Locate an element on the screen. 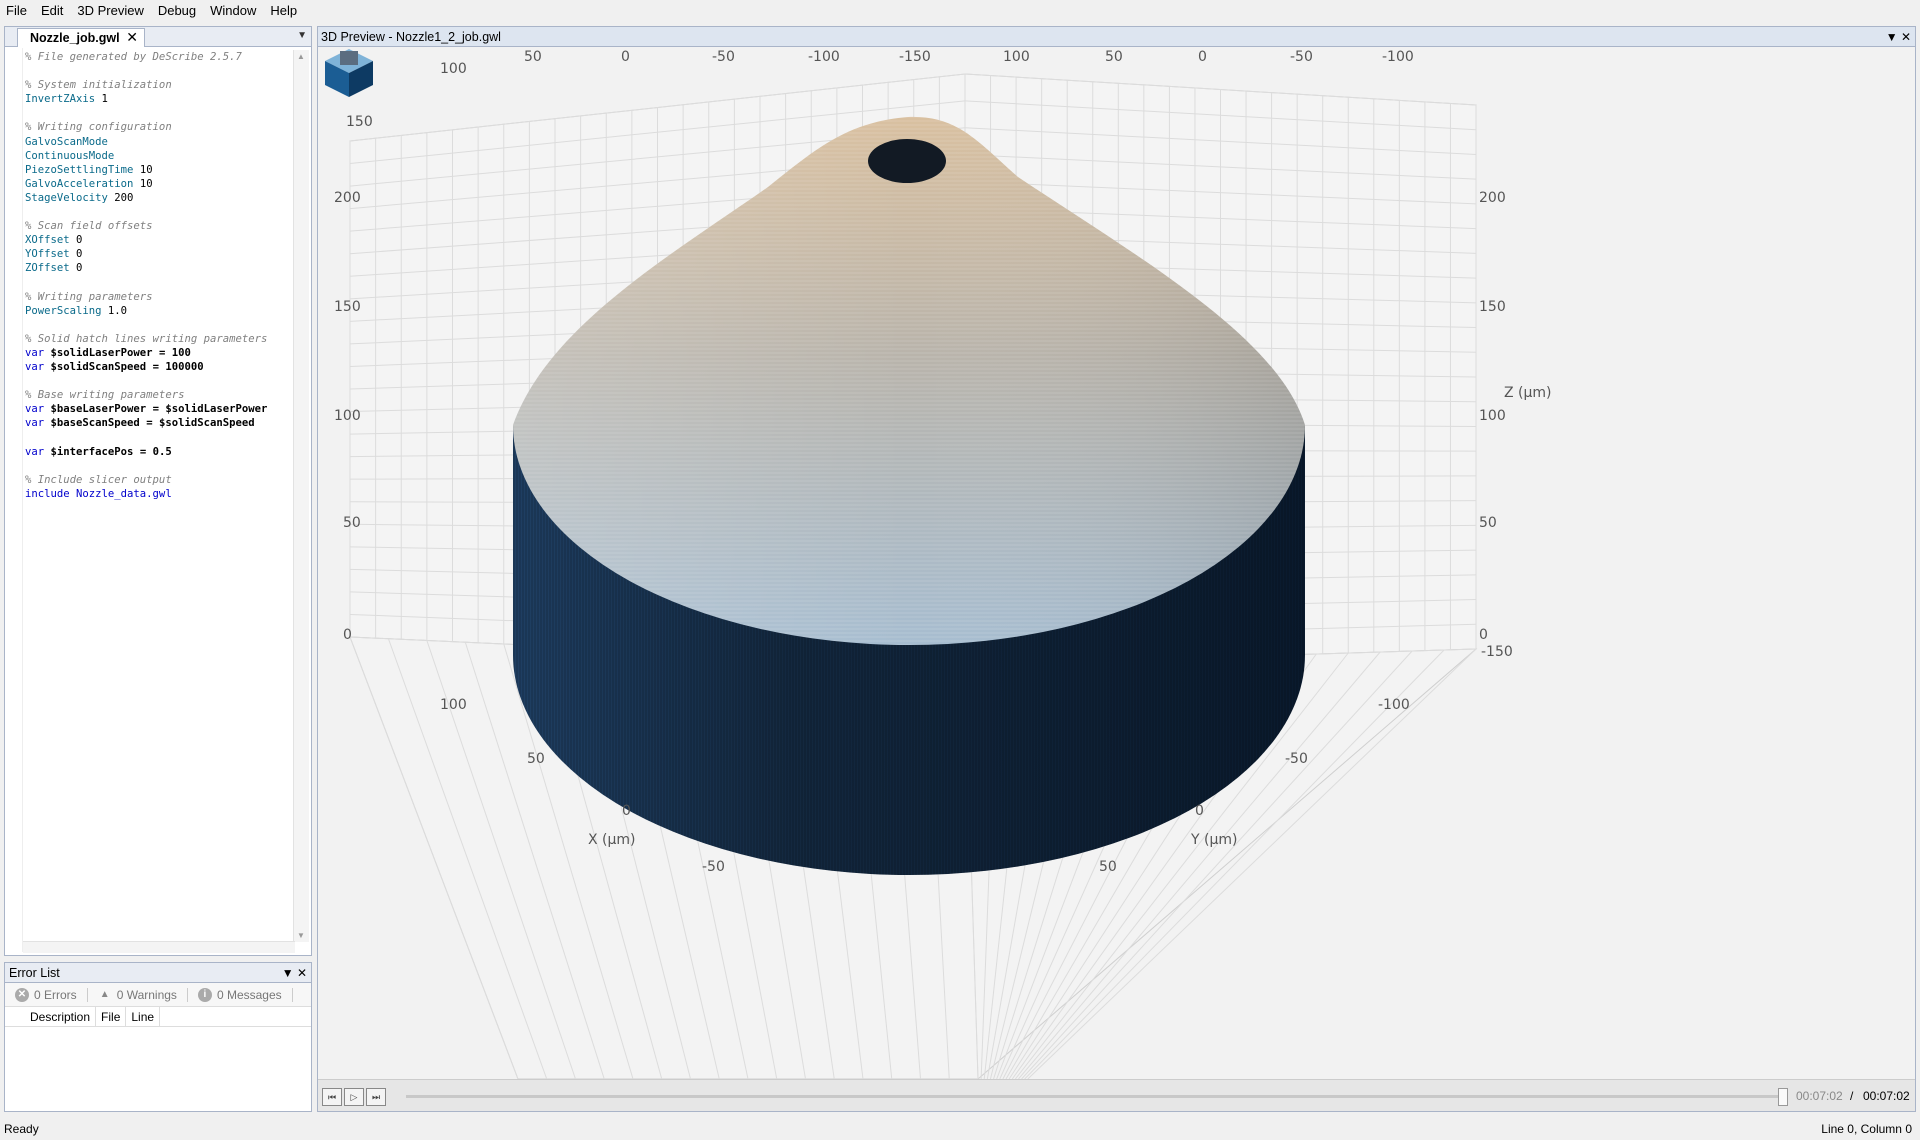 Image resolution: width=1920 pixels, height=1140 pixels. error-icon: ✕ is located at coordinates (22, 994).